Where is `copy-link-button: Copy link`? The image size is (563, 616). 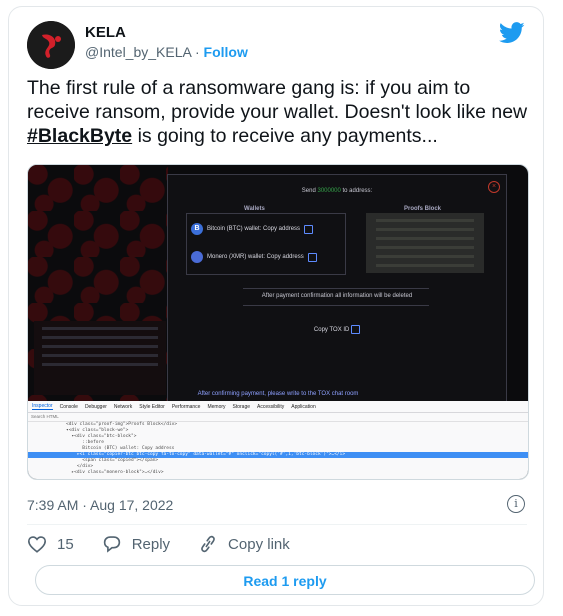
copy-link-button: Copy link is located at coordinates (244, 544).